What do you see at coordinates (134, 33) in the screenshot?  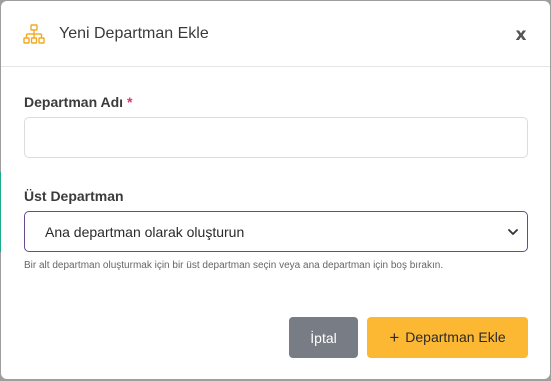 I see `modal-title: Yeni Departman Ekle` at bounding box center [134, 33].